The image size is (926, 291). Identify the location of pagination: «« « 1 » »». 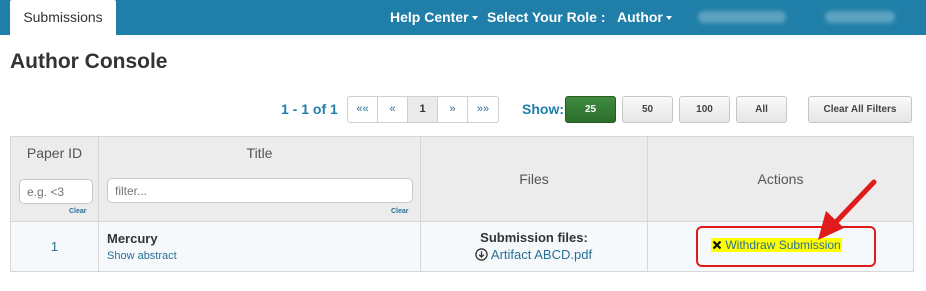
(423, 109).